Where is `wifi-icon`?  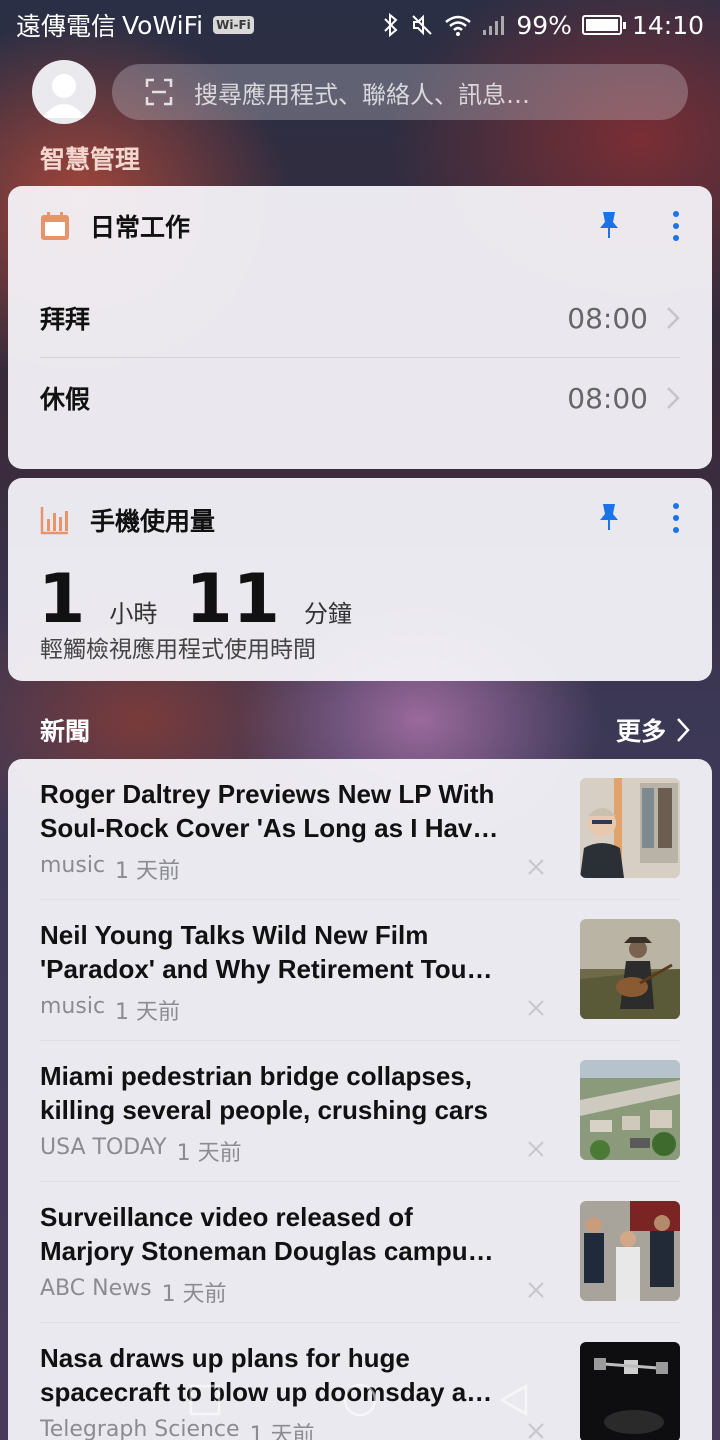
wifi-icon is located at coordinates (458, 25).